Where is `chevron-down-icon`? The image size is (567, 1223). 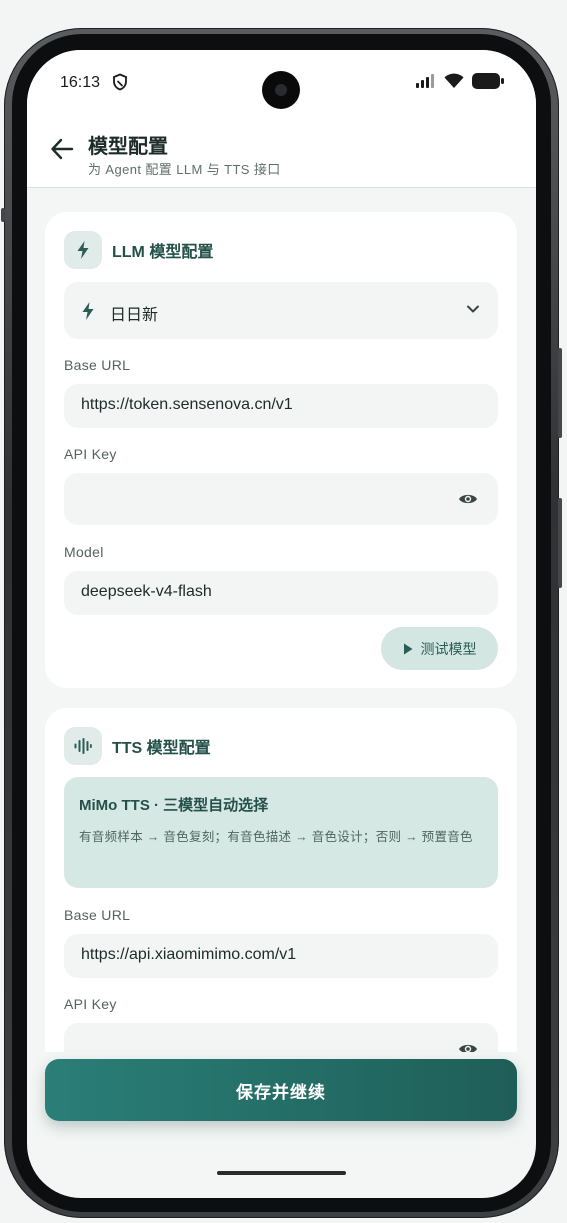
chevron-down-icon is located at coordinates (473, 309).